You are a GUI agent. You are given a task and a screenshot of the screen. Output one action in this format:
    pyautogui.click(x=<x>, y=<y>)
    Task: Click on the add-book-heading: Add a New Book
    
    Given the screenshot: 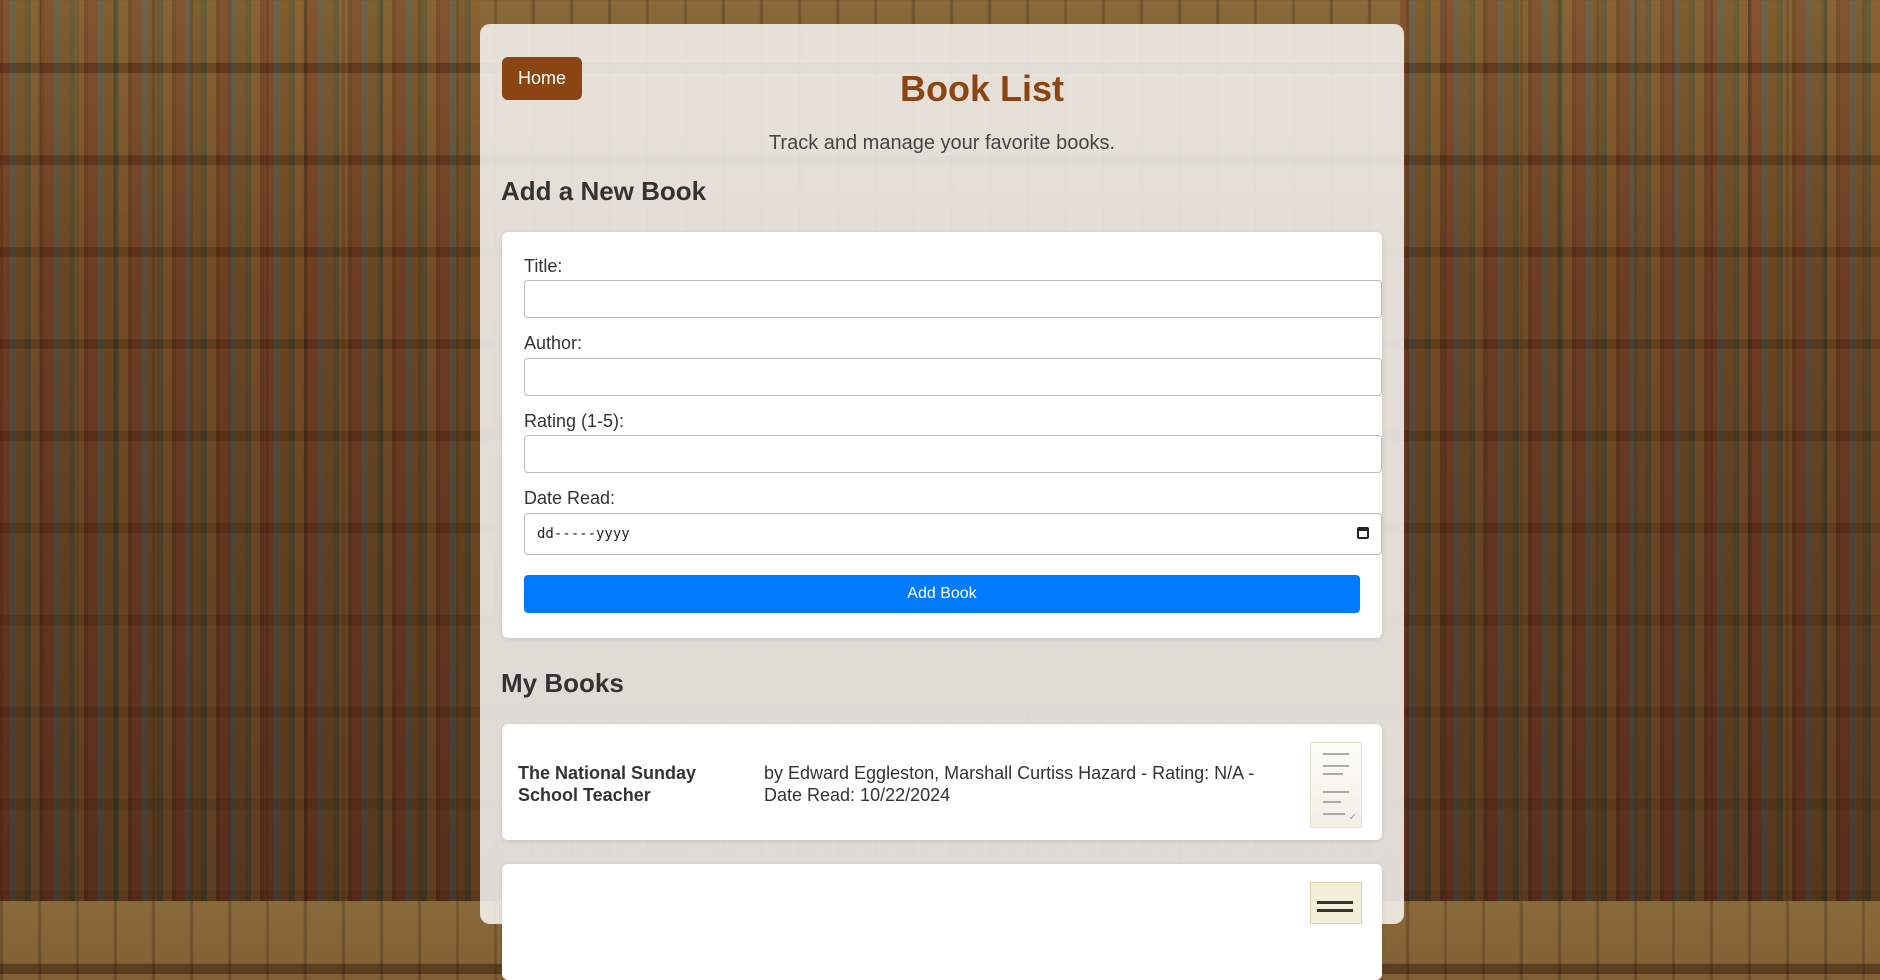 What is the action you would take?
    pyautogui.click(x=604, y=191)
    